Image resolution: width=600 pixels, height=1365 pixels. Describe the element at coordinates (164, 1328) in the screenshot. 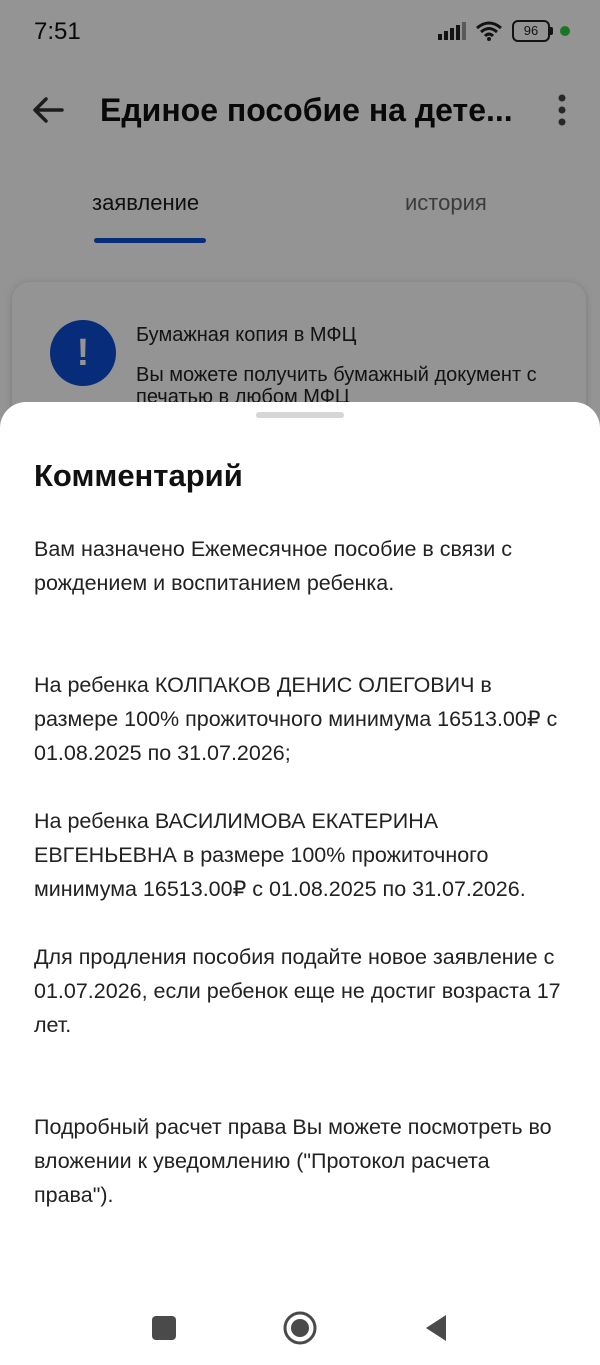

I see `square-icon` at that location.